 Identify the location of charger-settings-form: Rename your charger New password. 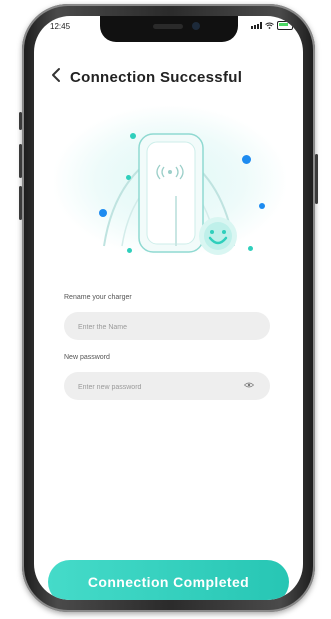
(167, 348).